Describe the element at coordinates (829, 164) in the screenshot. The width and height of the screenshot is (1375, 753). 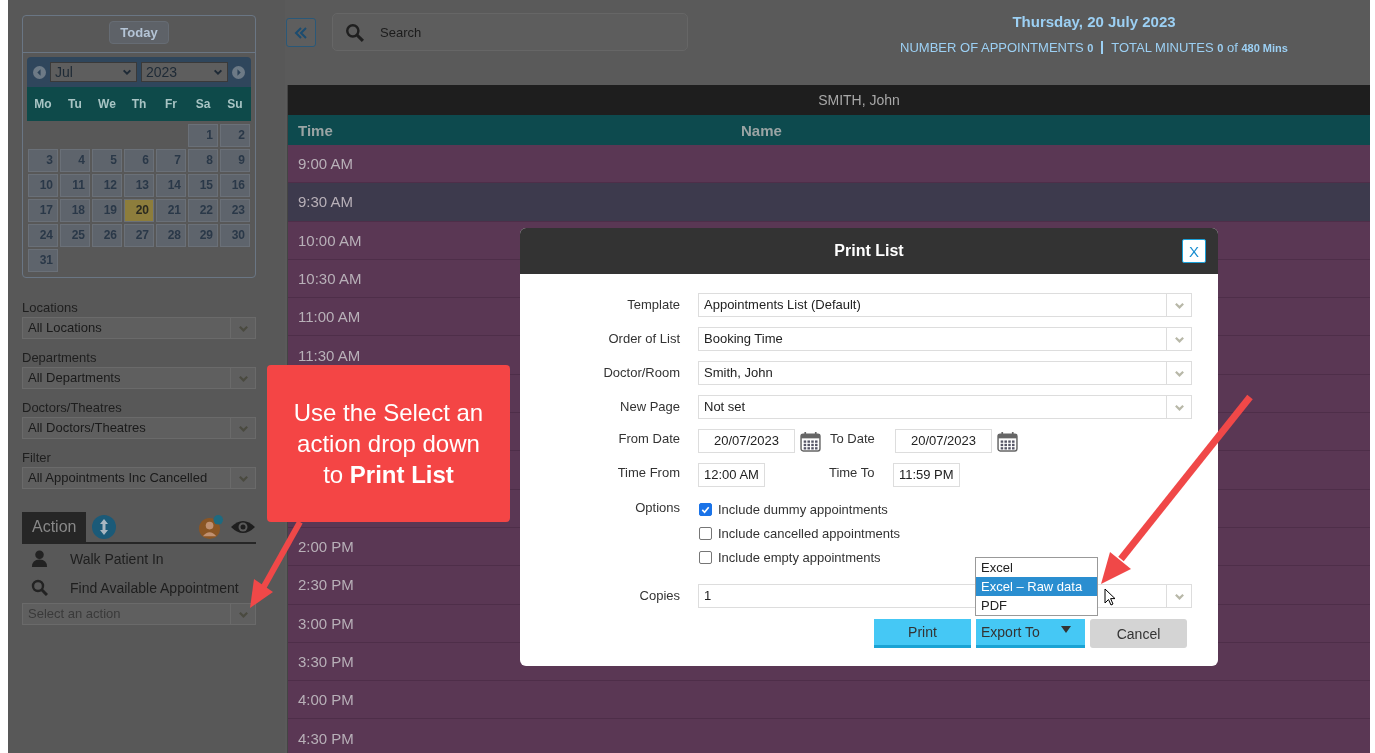
I see `time-slot: 9:00 AM` at that location.